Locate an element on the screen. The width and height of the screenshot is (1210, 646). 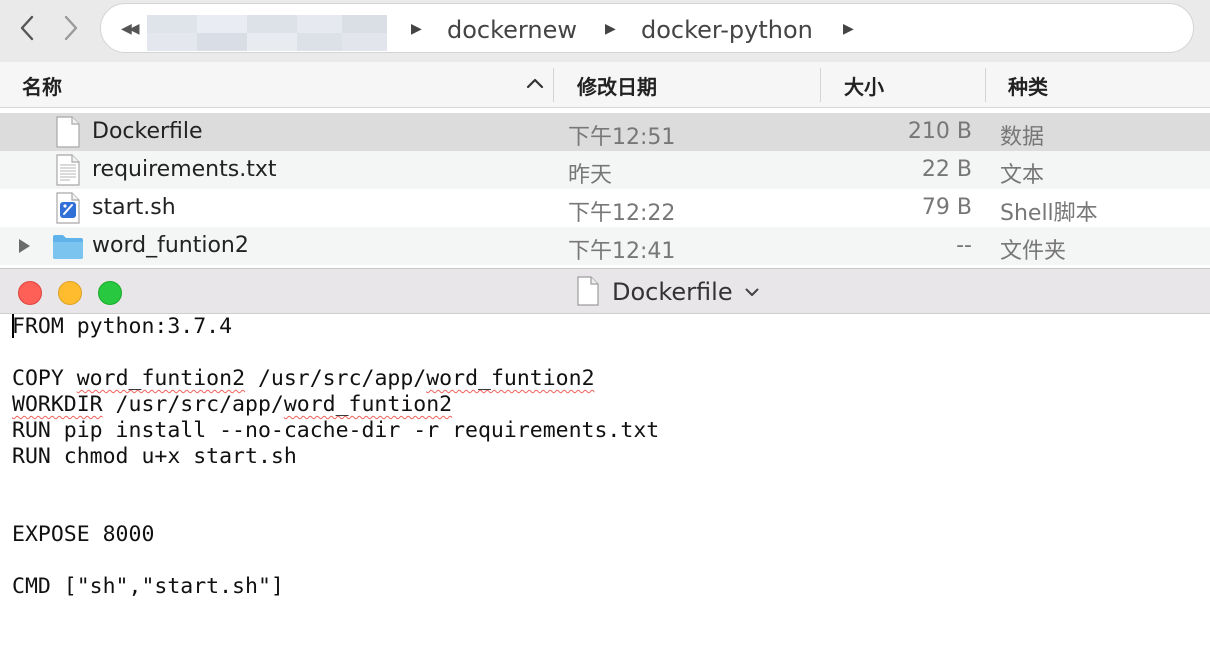
file-name: Dockerfile is located at coordinates (147, 131).